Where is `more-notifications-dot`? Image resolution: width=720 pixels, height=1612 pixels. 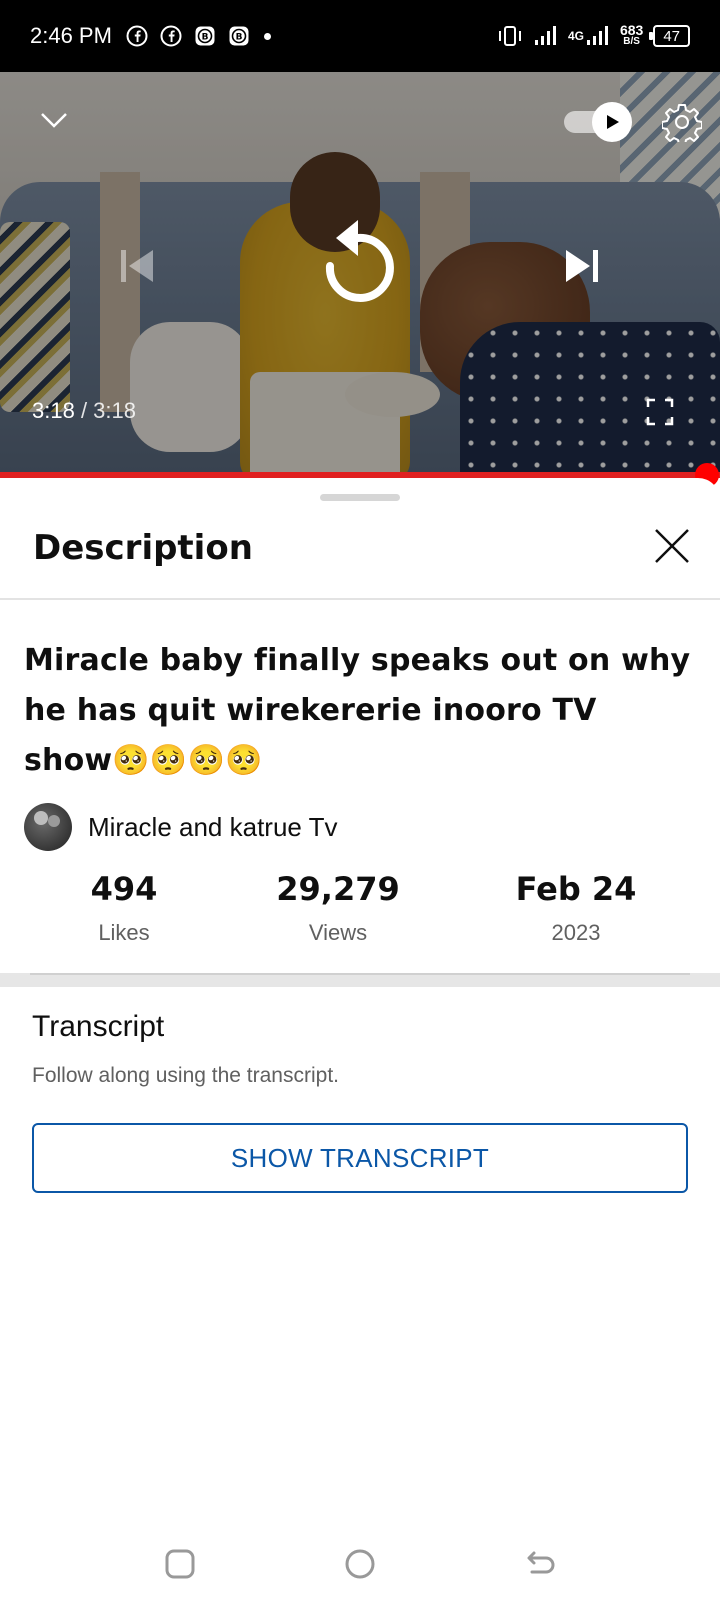 more-notifications-dot is located at coordinates (267, 36).